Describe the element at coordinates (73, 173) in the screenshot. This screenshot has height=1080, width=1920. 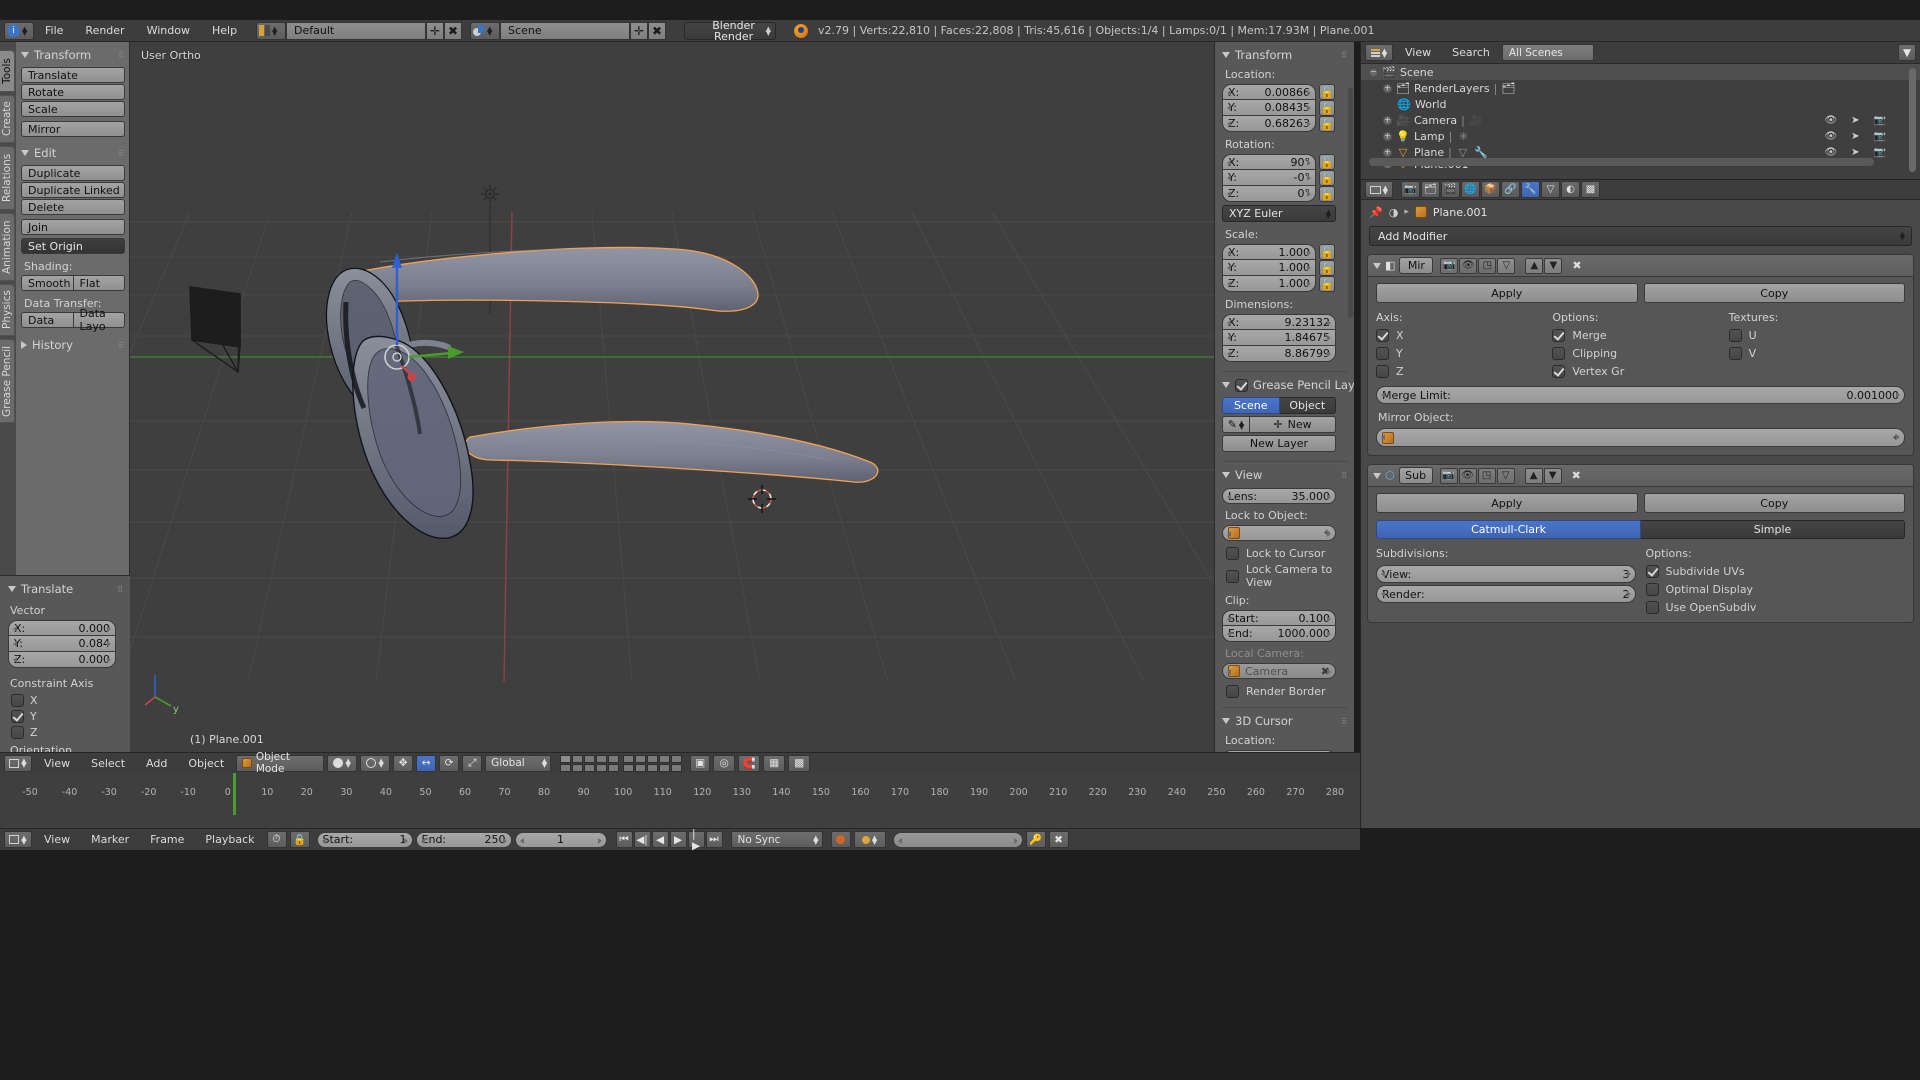
I see `duplicate-button: Duplicate` at that location.